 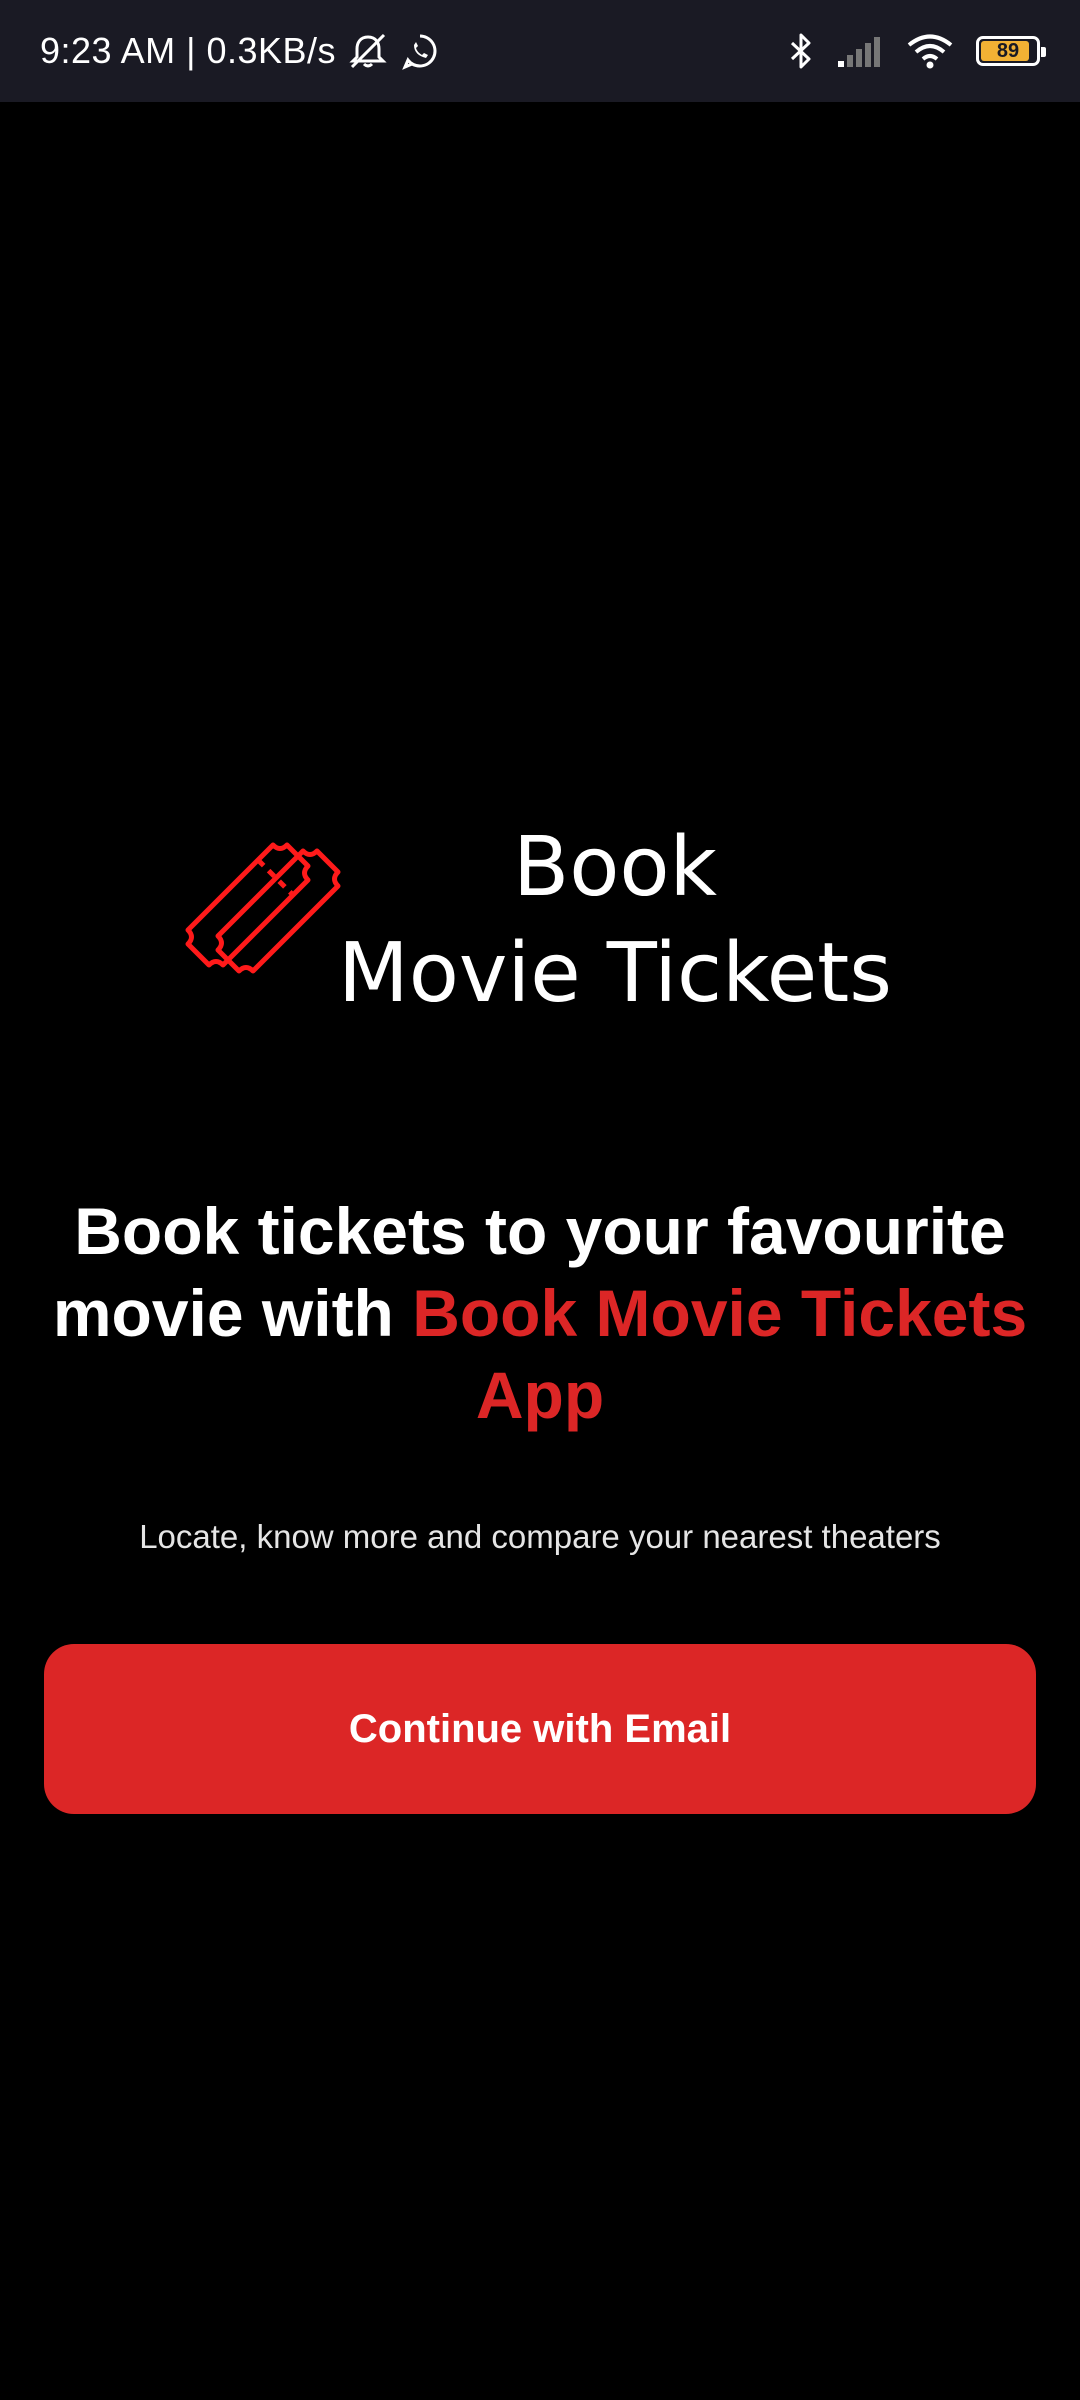 I want to click on app-logo: Book Movie Tickets, so click(x=540, y=920).